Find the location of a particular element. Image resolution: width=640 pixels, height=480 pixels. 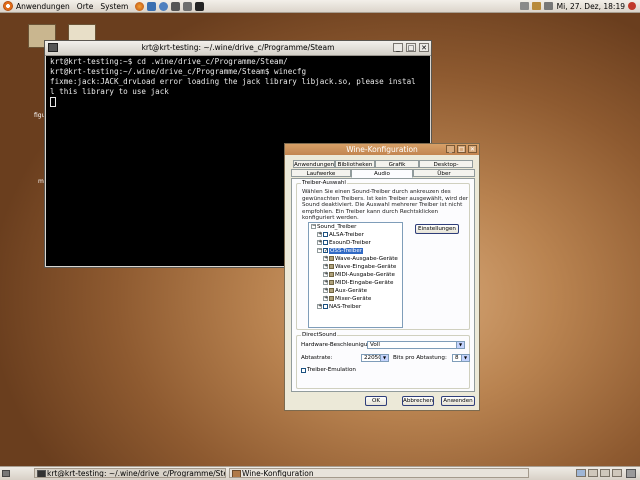

power-icon is located at coordinates (632, 6).